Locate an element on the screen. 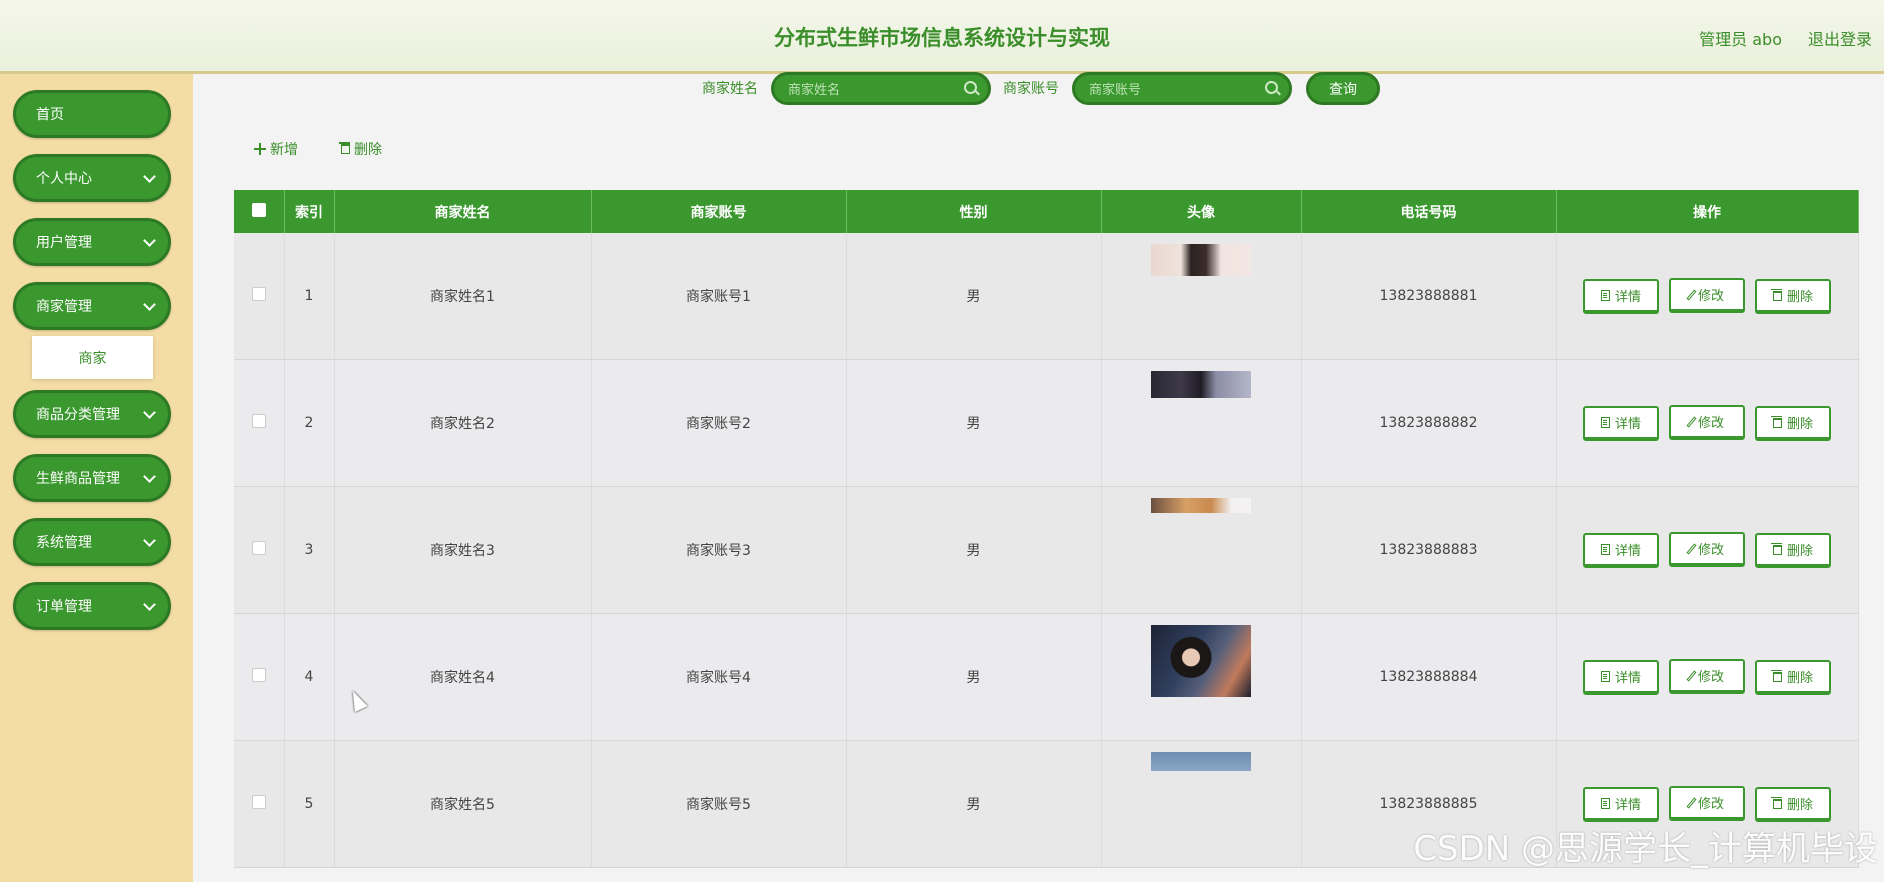  phone-cell: 13823888882 is located at coordinates (1429, 423).